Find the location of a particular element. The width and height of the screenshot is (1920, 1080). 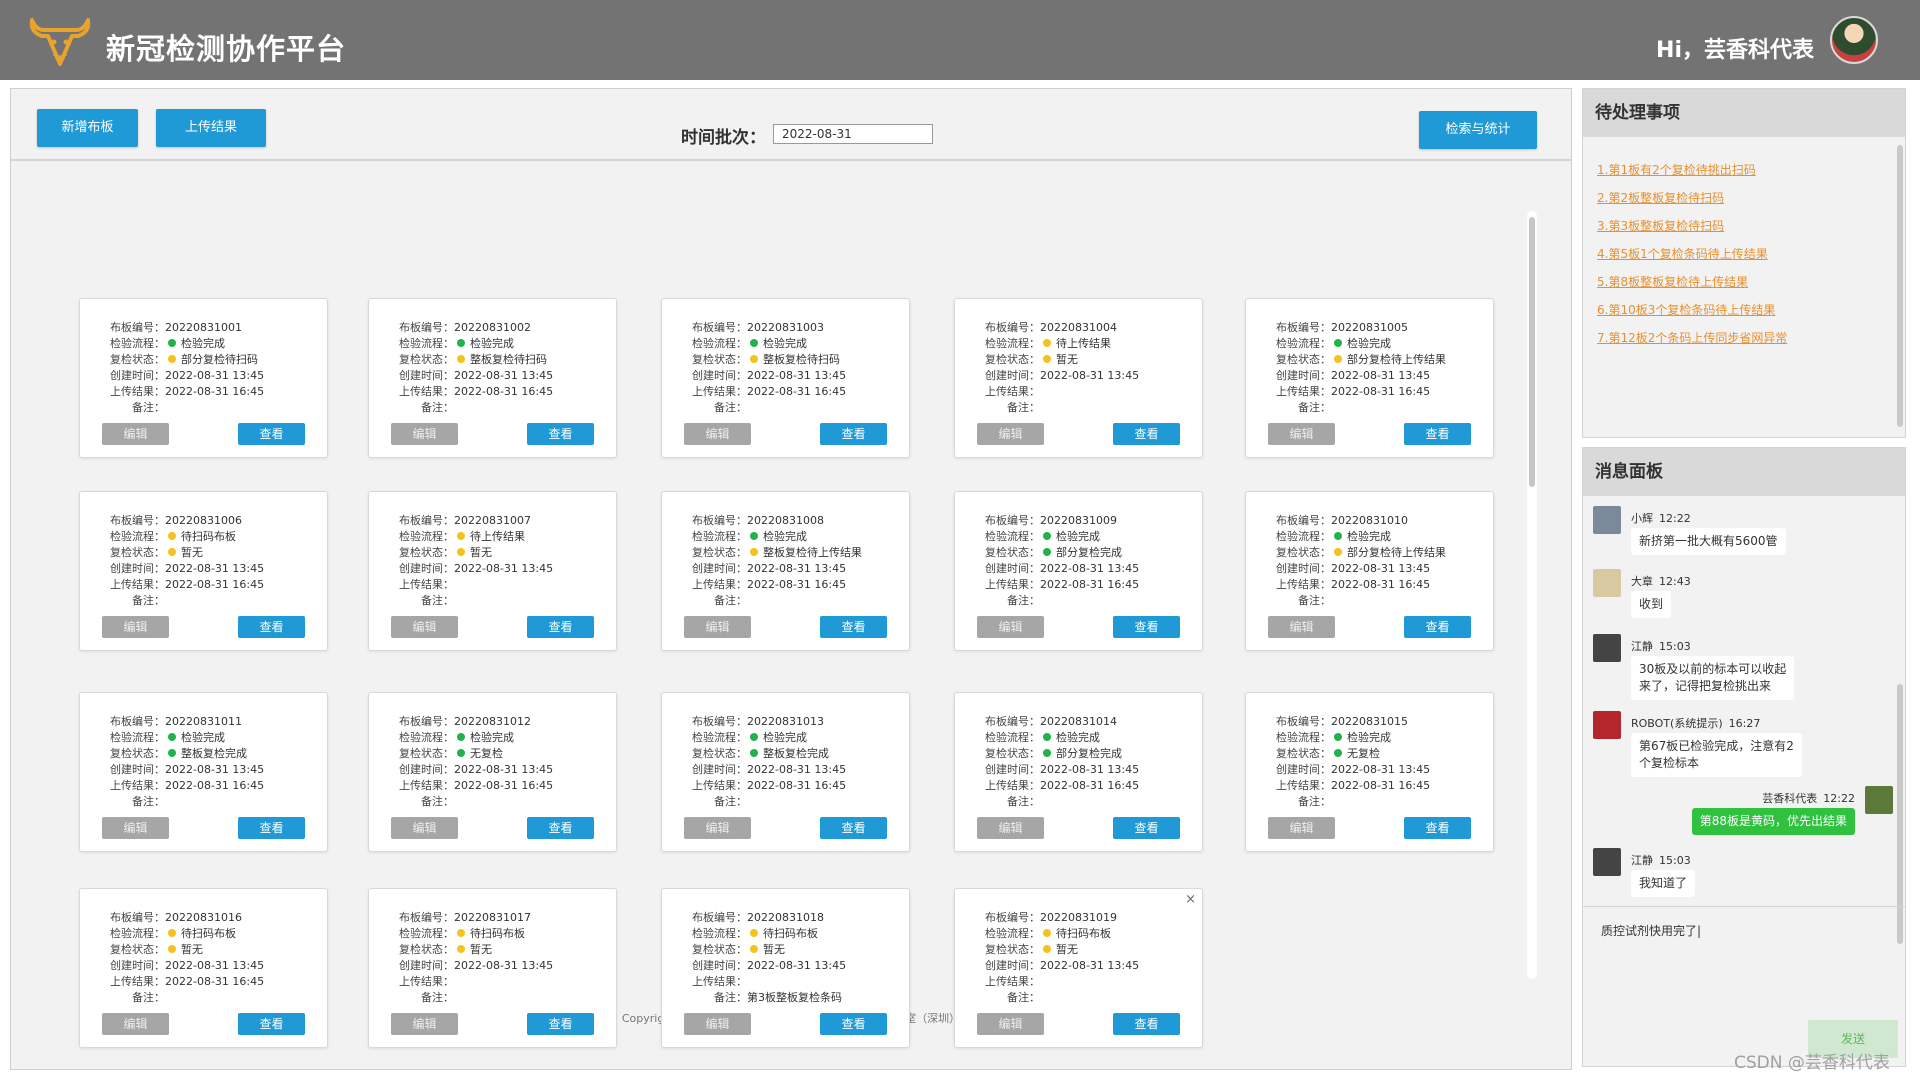

todo-item-link: 5.第8板整板复检待上传结果 is located at coordinates (1672, 281).